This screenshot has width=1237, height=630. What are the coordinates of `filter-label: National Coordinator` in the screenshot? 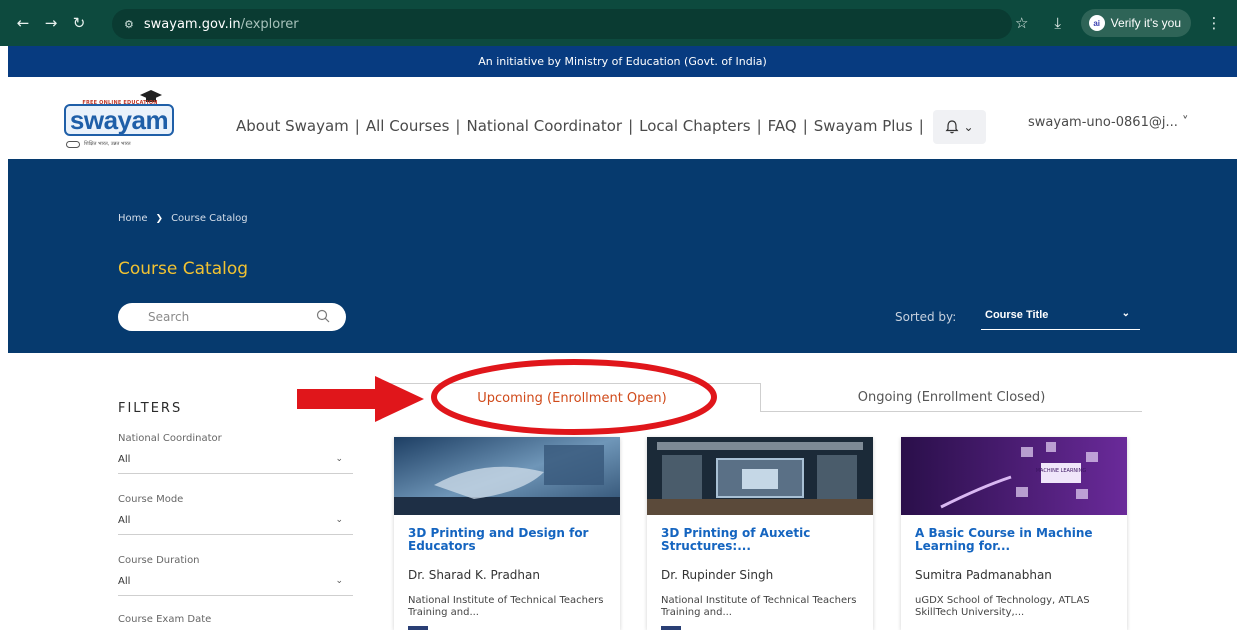 It's located at (170, 438).